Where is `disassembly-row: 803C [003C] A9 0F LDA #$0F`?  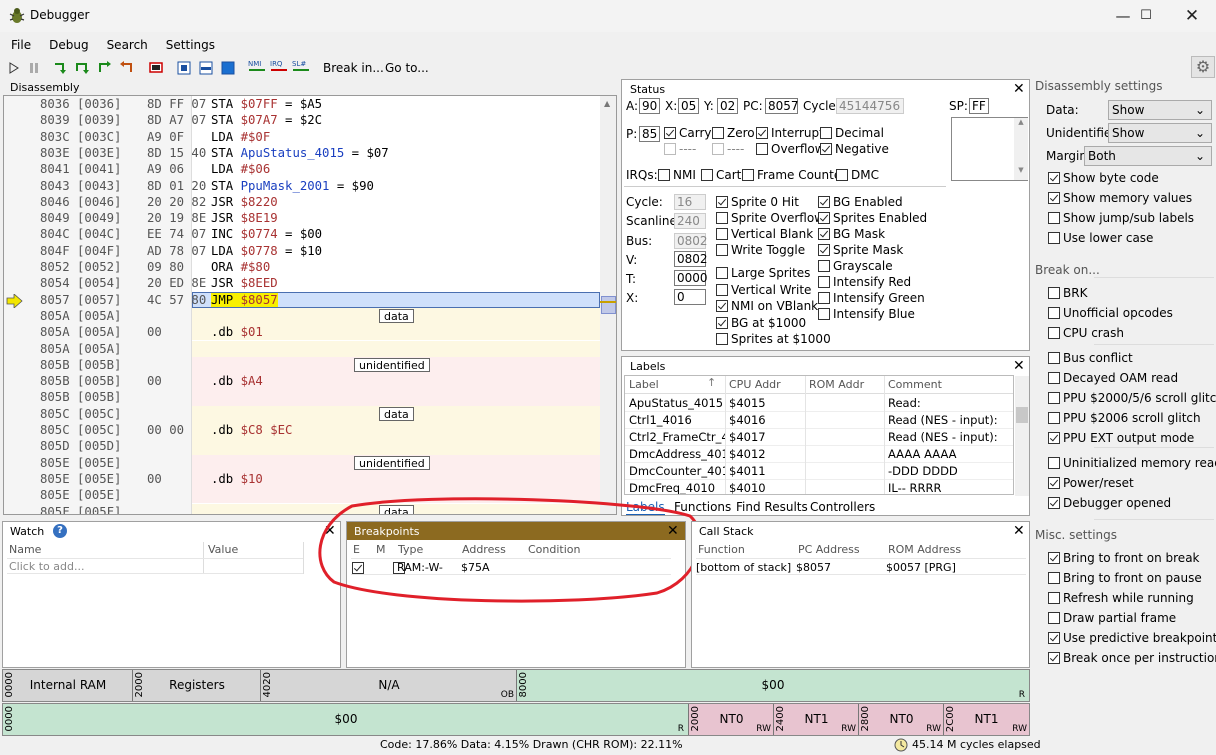 disassembly-row: 803C [003C] A9 0F LDA #$0F is located at coordinates (310, 137).